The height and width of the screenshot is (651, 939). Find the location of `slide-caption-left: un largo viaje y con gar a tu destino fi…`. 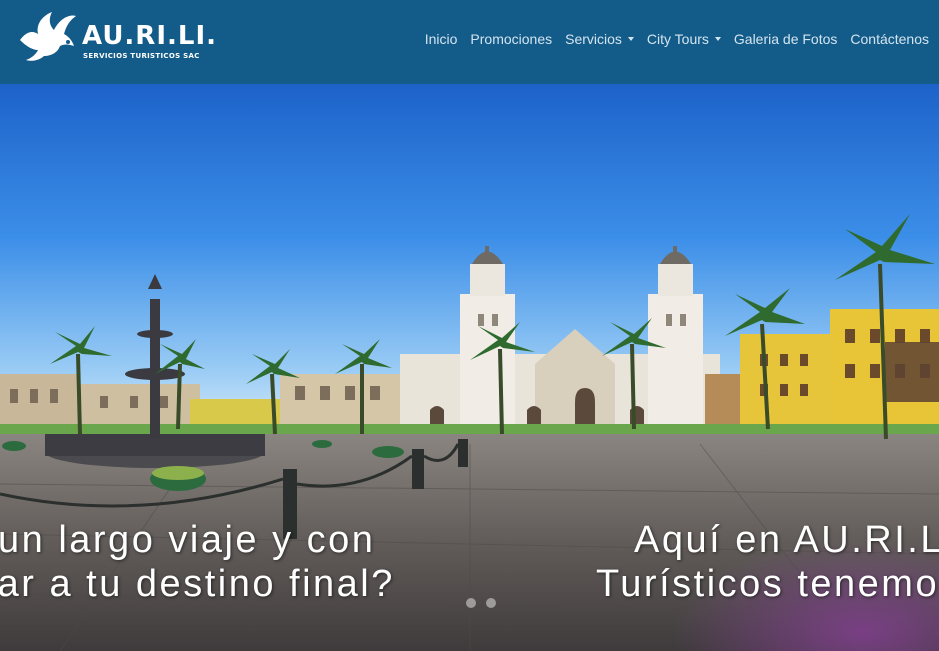

slide-caption-left: un largo viaje y con gar a tu destino fi… is located at coordinates (197, 562).